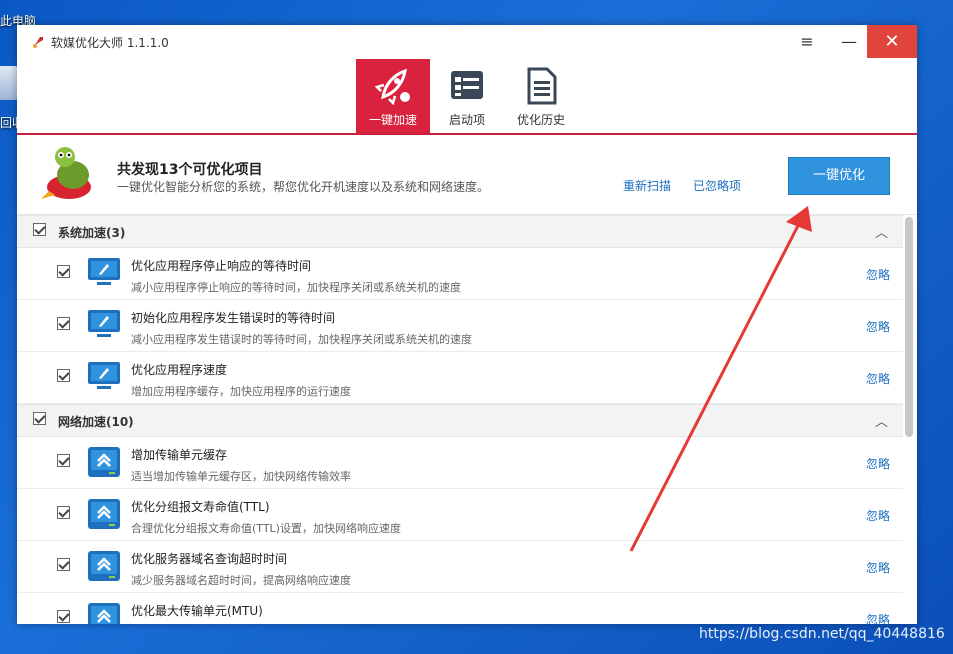 The image size is (953, 654). What do you see at coordinates (540, 120) in the screenshot?
I see `tab-label: 优化历史` at bounding box center [540, 120].